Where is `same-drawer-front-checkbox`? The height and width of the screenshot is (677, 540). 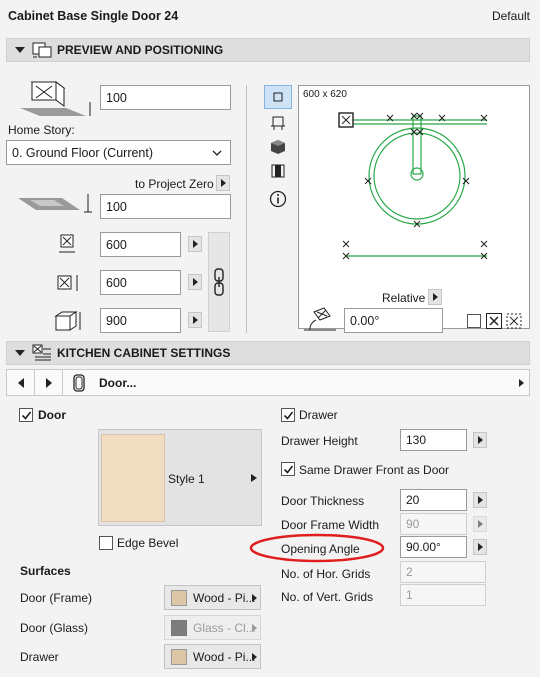 same-drawer-front-checkbox is located at coordinates (288, 469).